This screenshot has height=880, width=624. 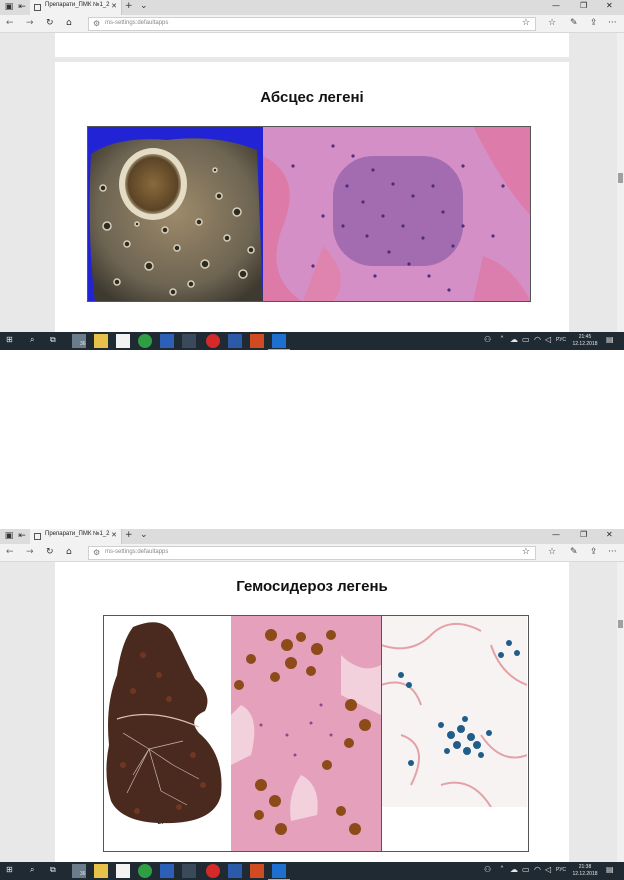 What do you see at coordinates (309, 214) in the screenshot?
I see `image-frame` at bounding box center [309, 214].